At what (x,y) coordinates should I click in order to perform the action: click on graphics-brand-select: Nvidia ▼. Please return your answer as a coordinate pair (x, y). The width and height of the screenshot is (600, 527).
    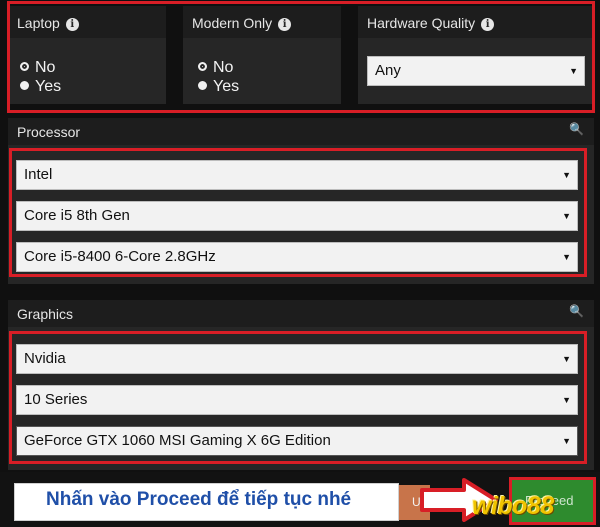
    Looking at the image, I should click on (297, 359).